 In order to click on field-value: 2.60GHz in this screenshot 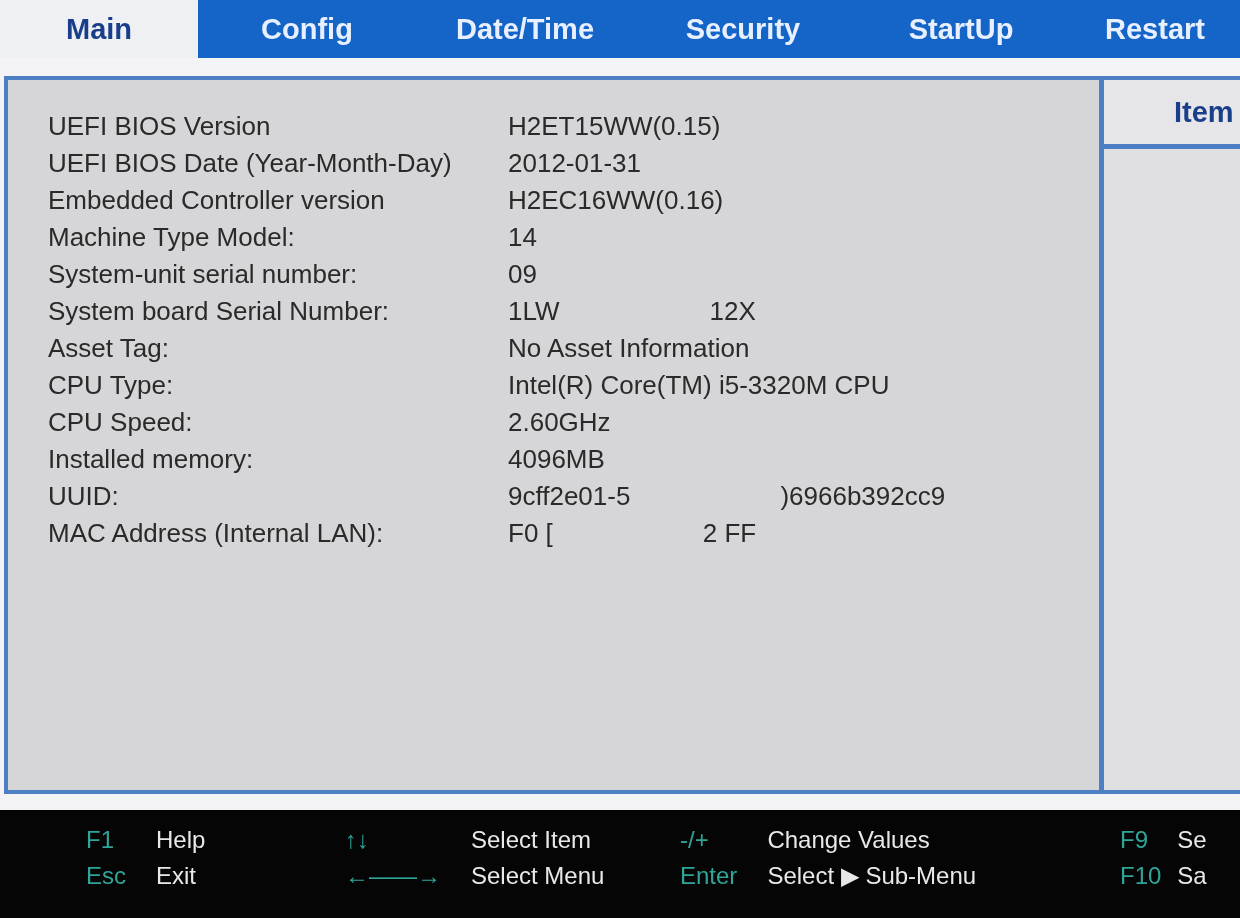, I will do `click(559, 422)`.